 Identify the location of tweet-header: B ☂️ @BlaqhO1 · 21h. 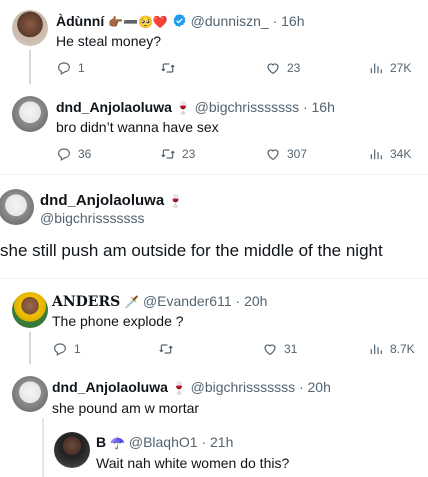
(164, 442).